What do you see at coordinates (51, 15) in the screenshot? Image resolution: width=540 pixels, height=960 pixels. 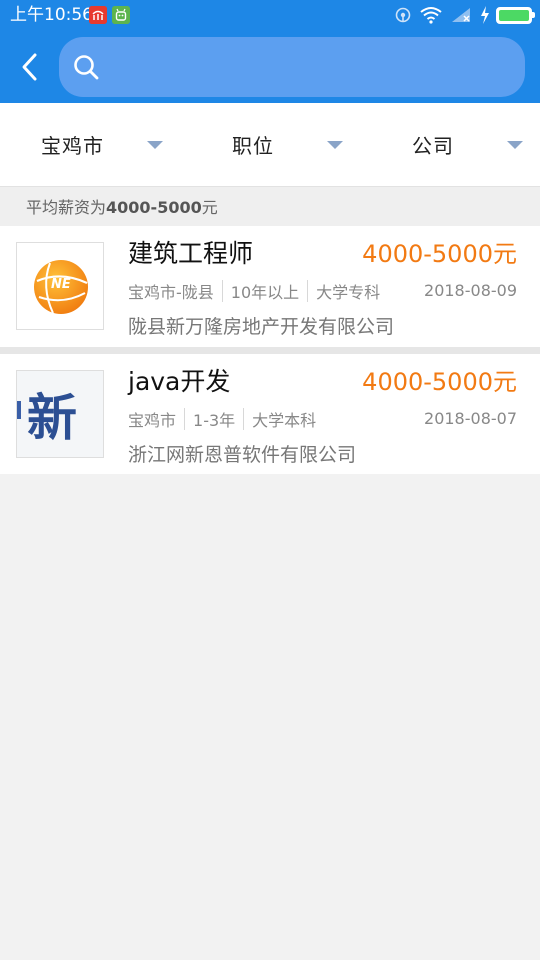 I see `status-time: 上午10:56` at bounding box center [51, 15].